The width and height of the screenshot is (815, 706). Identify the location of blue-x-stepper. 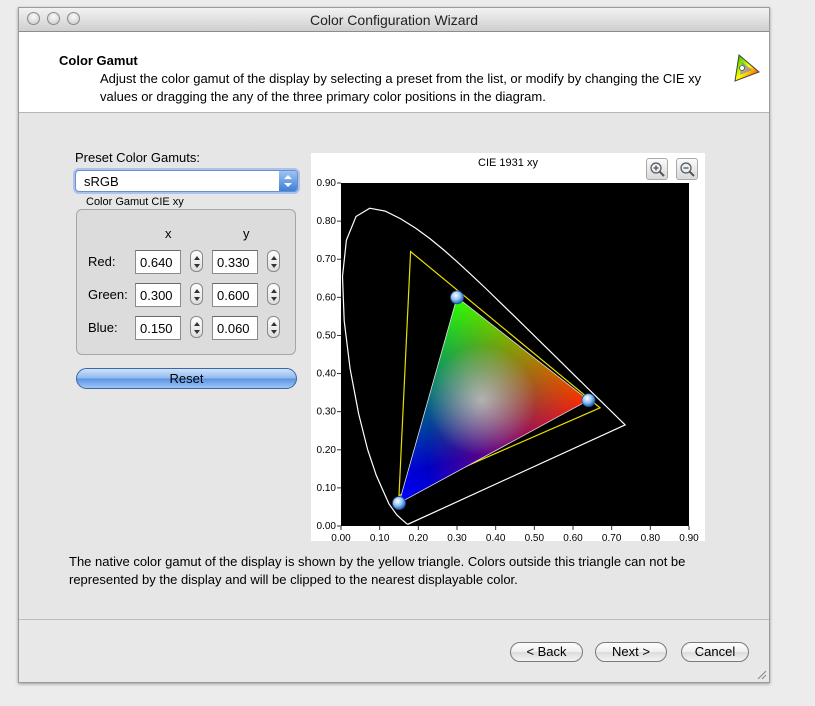
(196, 327).